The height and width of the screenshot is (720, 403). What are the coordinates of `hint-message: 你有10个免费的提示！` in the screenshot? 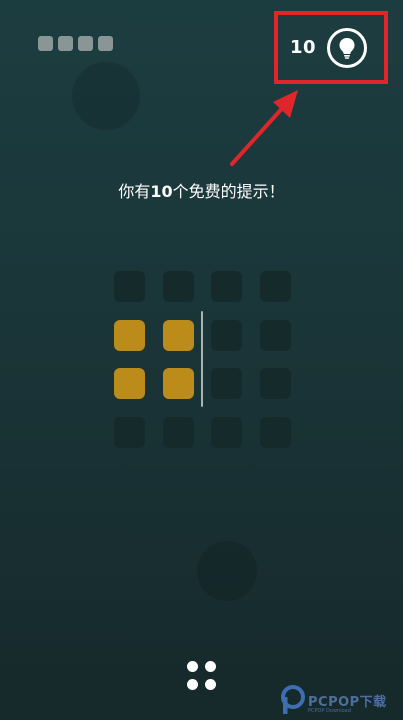 It's located at (201, 191).